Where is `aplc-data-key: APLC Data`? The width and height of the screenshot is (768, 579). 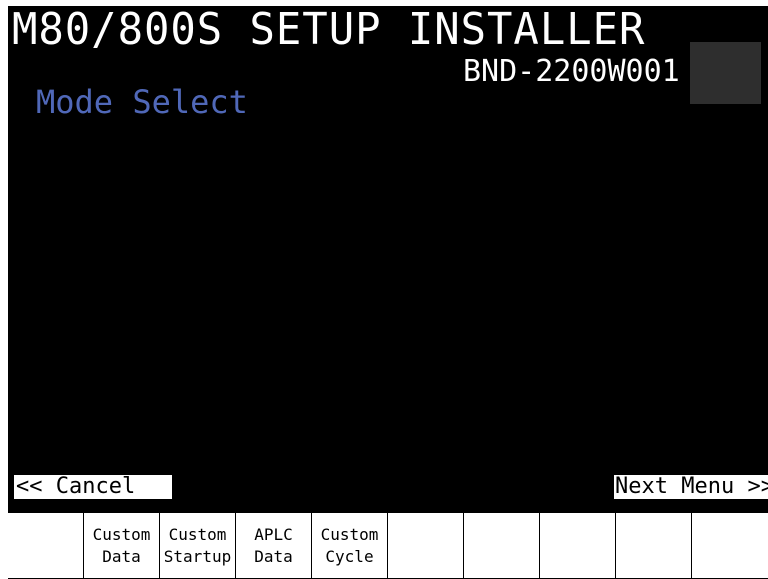 aplc-data-key: APLC Data is located at coordinates (274, 545).